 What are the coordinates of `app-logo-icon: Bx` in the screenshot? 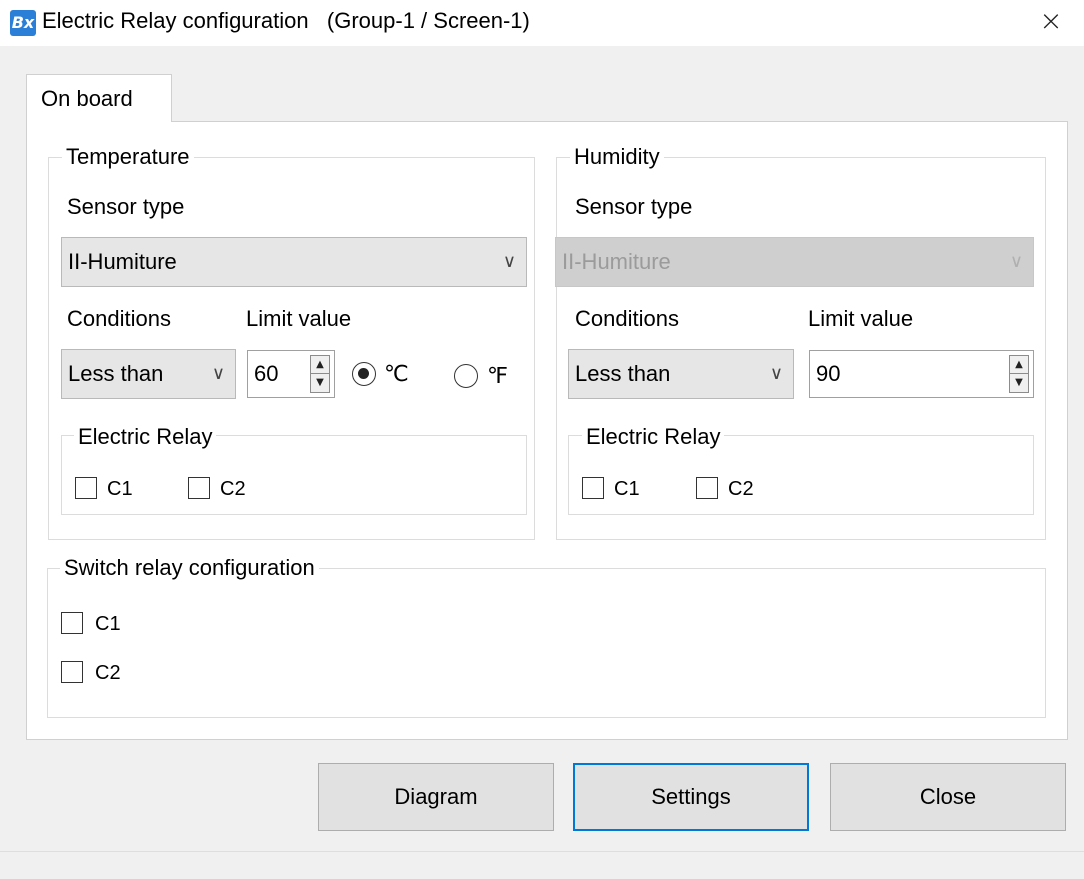 It's located at (23, 23).